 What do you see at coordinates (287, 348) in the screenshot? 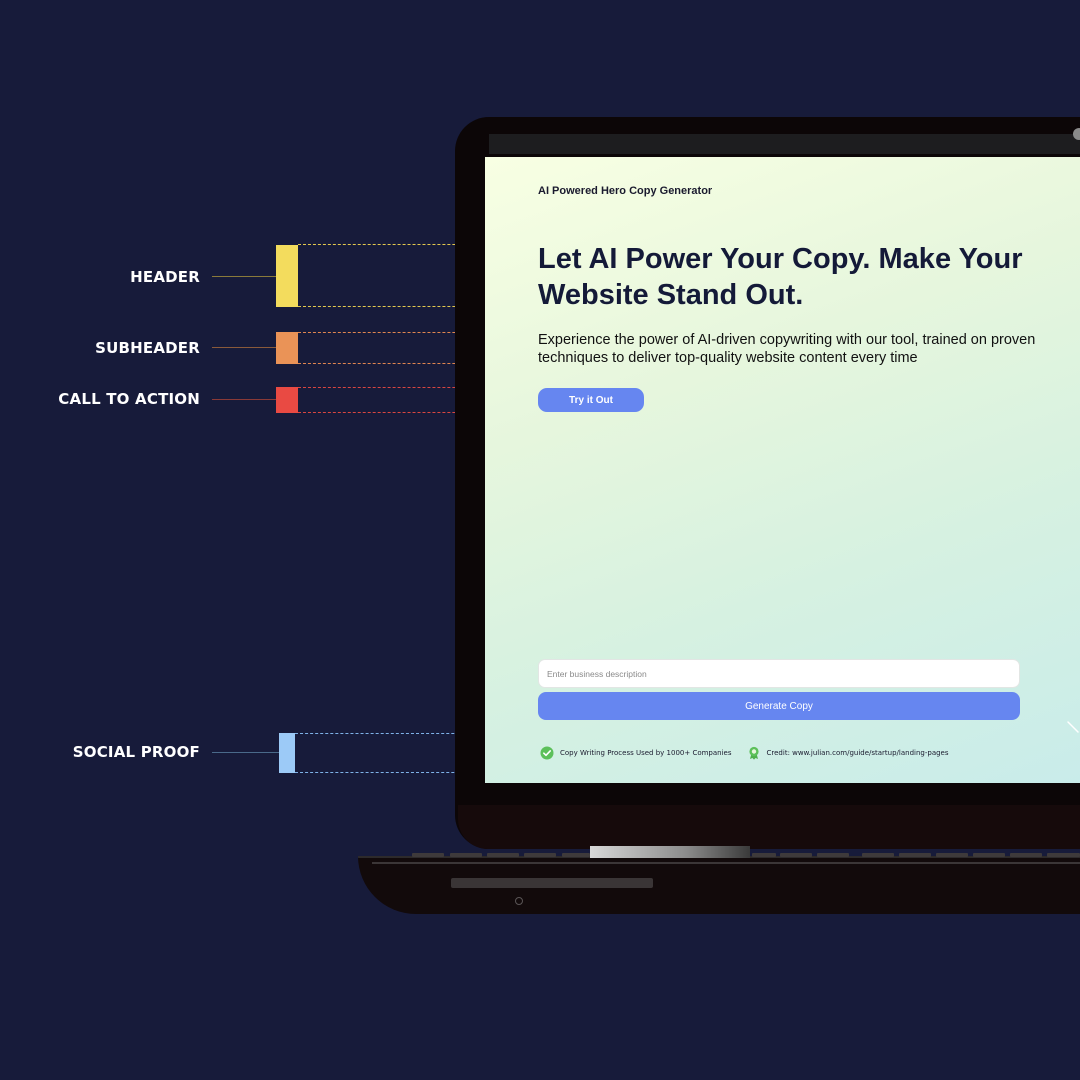
I see `annotation-marker-subheader` at bounding box center [287, 348].